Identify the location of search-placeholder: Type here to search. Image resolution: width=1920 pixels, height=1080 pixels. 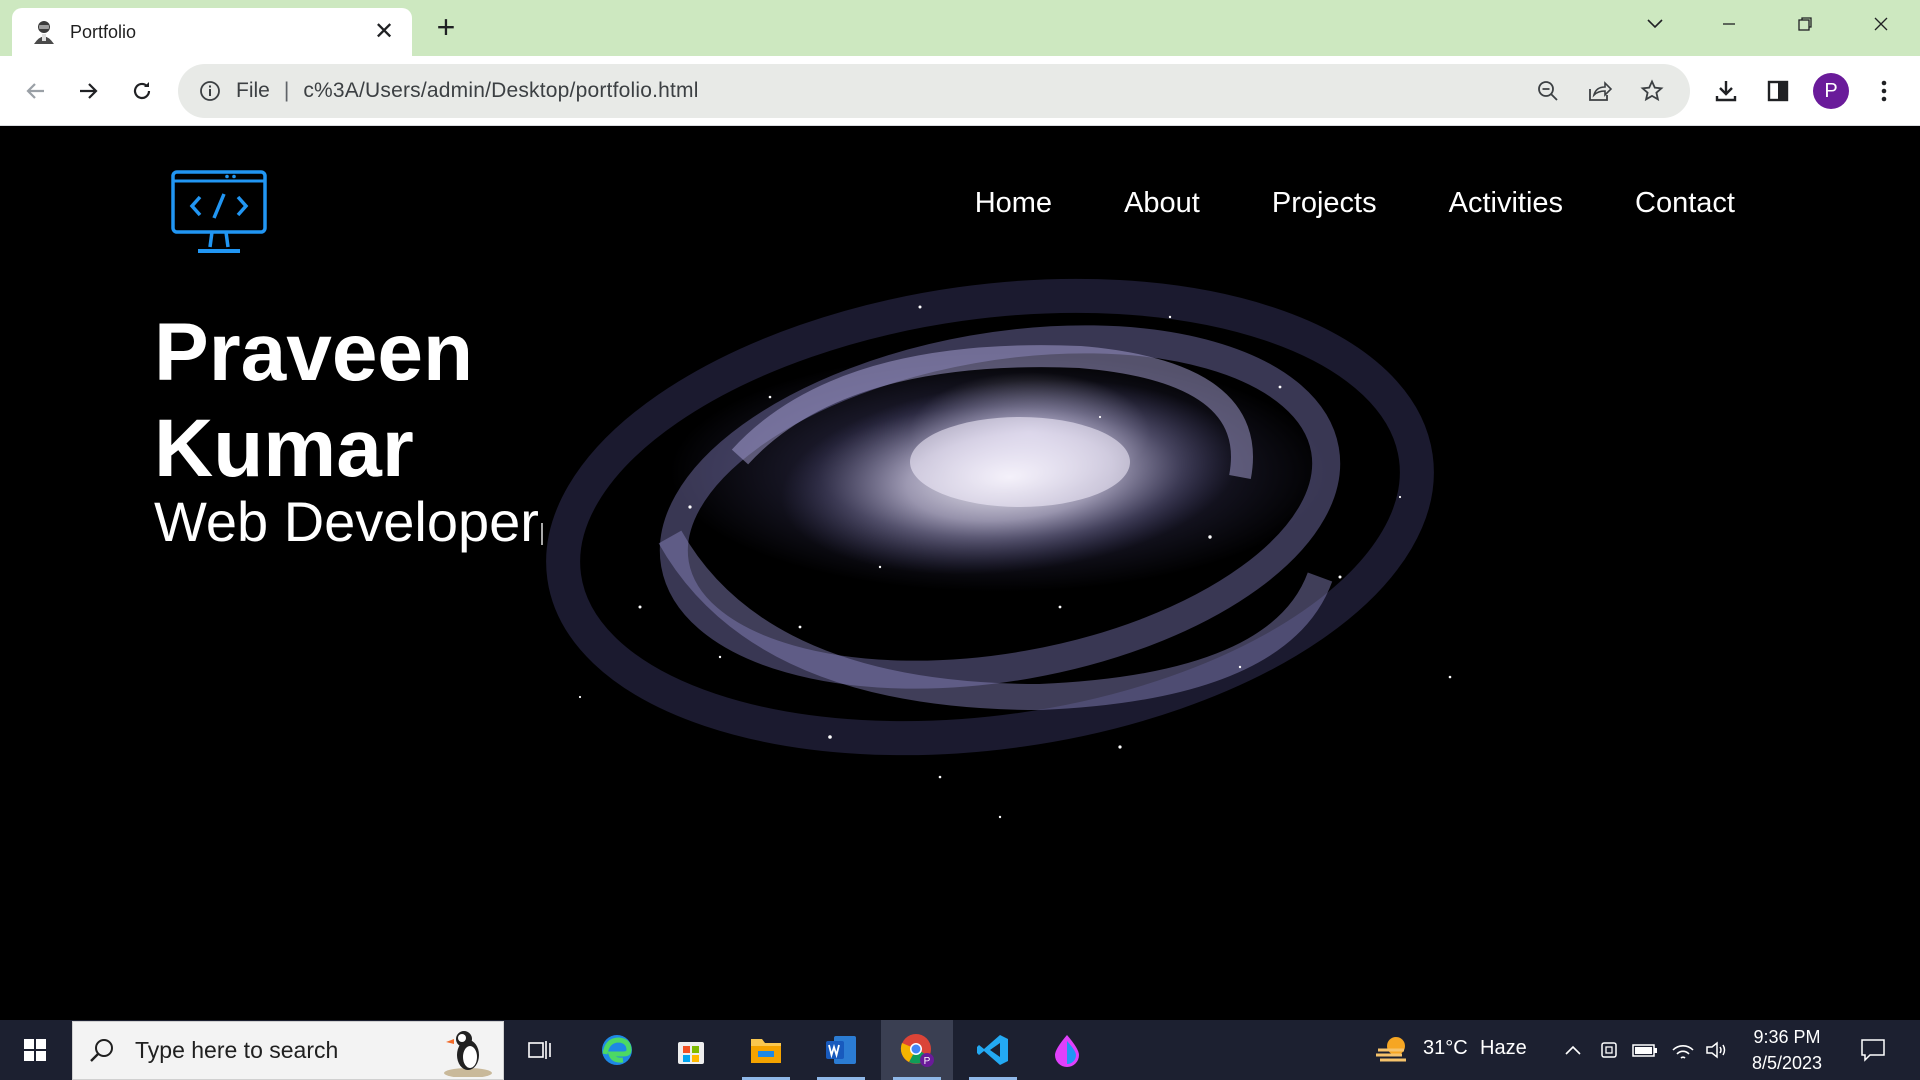
(237, 1050).